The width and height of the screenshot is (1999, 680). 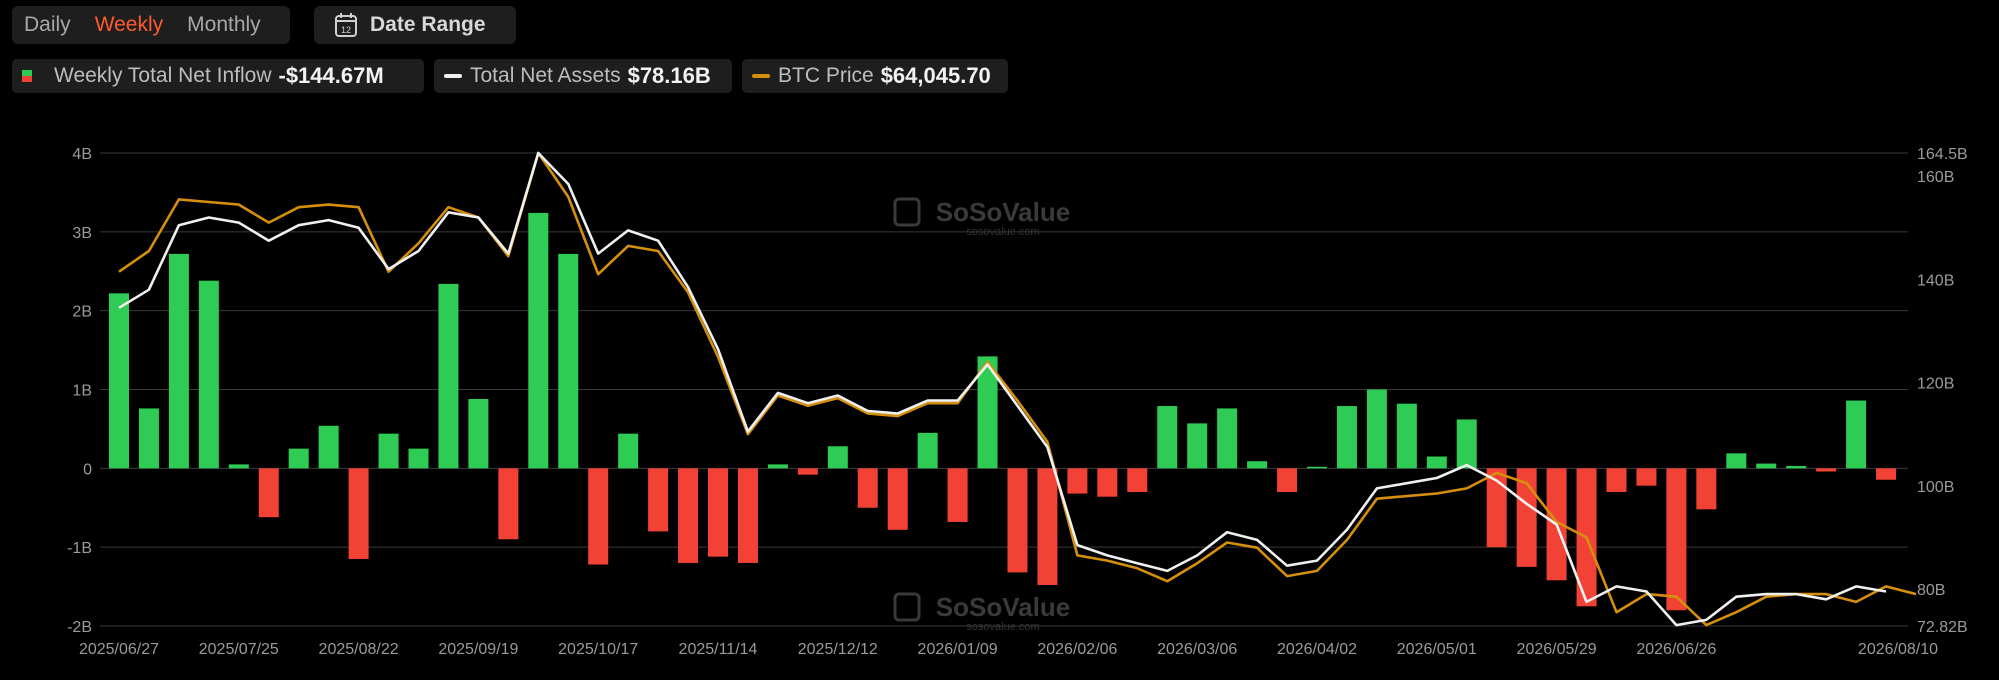 I want to click on legend-assets: Total Net Assets $78.16B, so click(x=583, y=76).